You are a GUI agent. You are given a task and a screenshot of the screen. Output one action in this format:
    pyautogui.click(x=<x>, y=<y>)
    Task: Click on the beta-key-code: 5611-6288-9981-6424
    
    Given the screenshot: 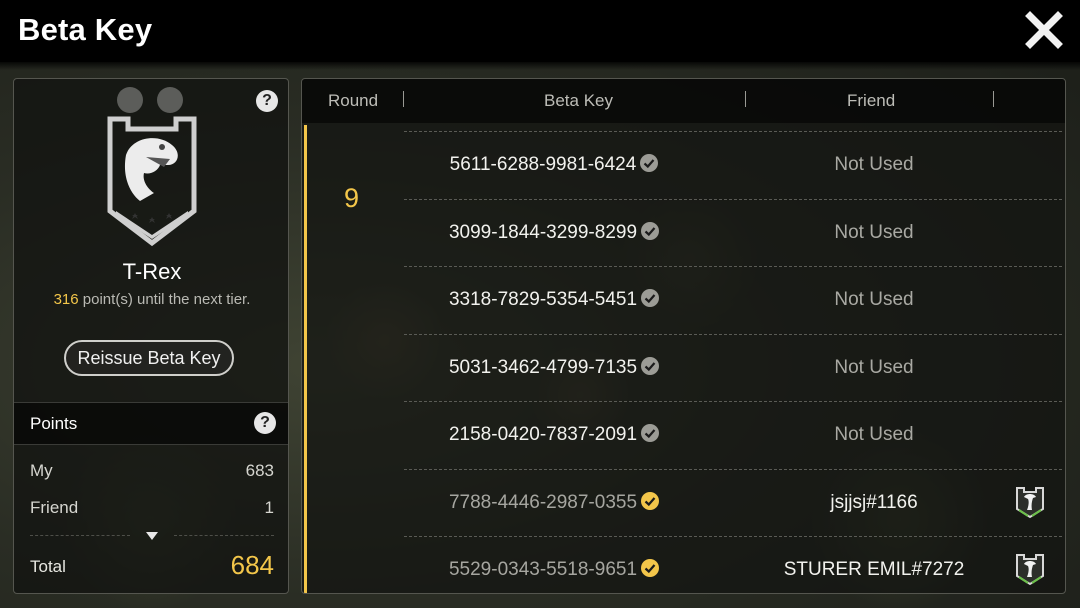 What is the action you would take?
    pyautogui.click(x=554, y=165)
    